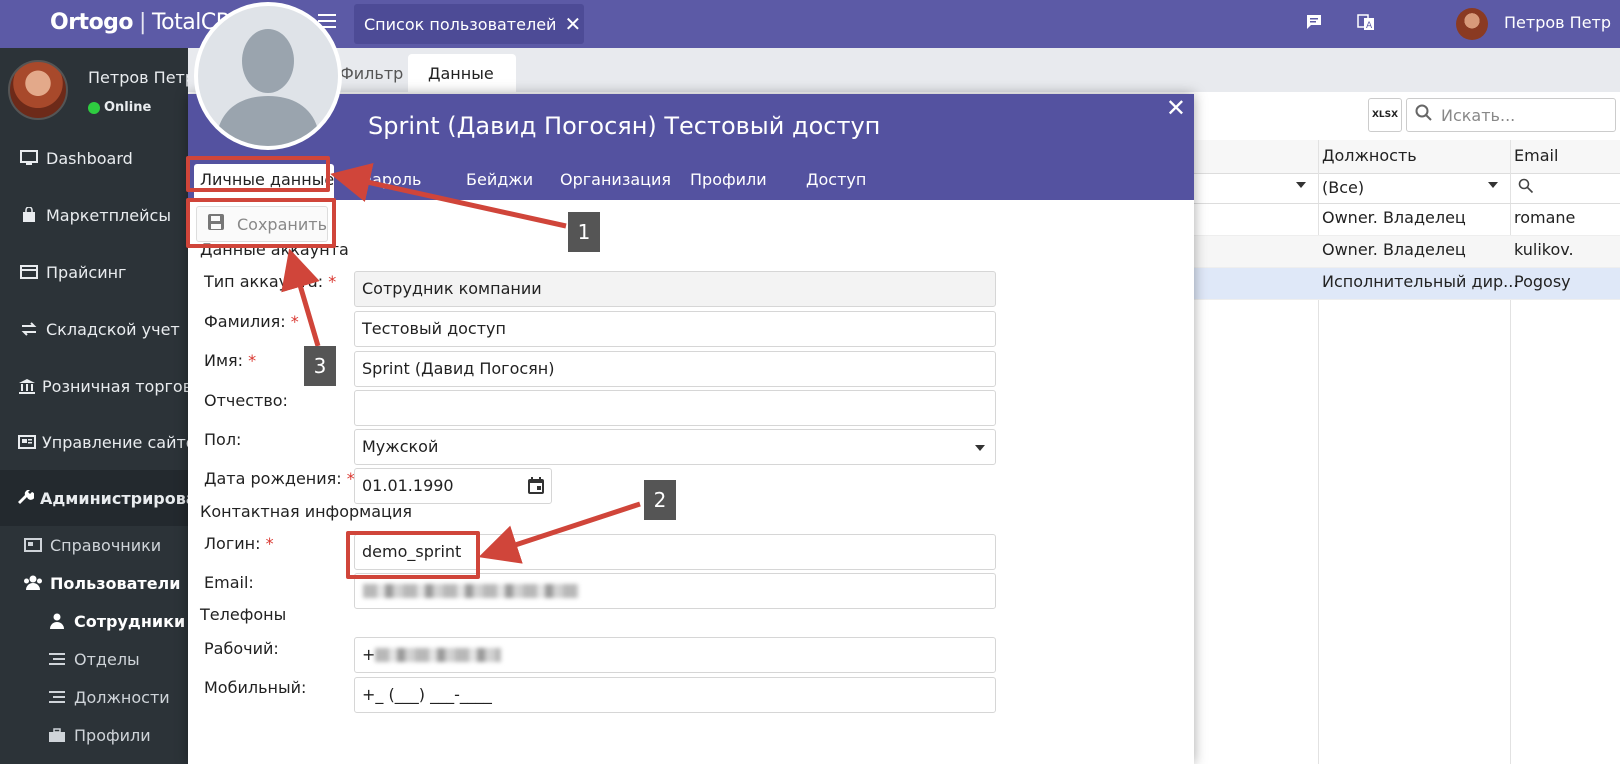 This screenshot has width=1620, height=764. What do you see at coordinates (728, 179) in the screenshot?
I see `tab-profiles: Профили` at bounding box center [728, 179].